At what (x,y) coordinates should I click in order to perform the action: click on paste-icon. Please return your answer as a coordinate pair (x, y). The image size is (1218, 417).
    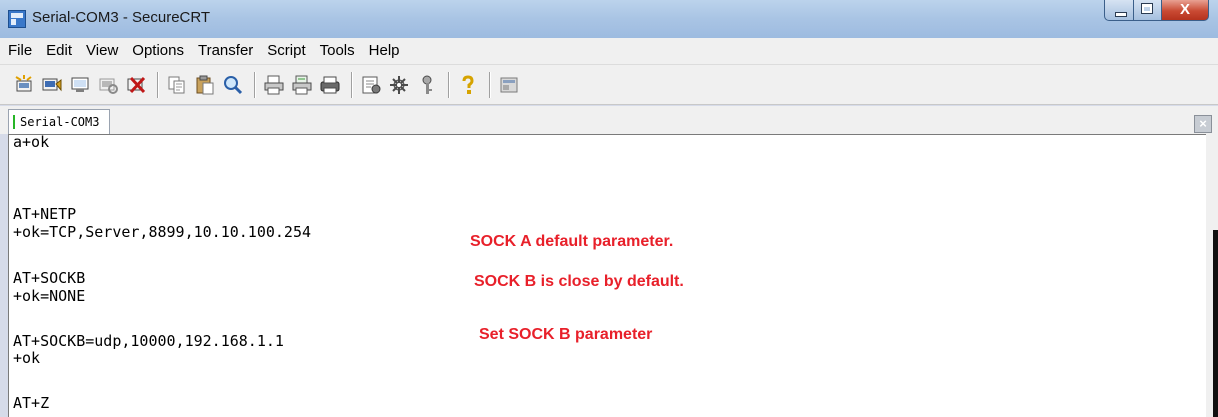
    Looking at the image, I should click on (205, 84).